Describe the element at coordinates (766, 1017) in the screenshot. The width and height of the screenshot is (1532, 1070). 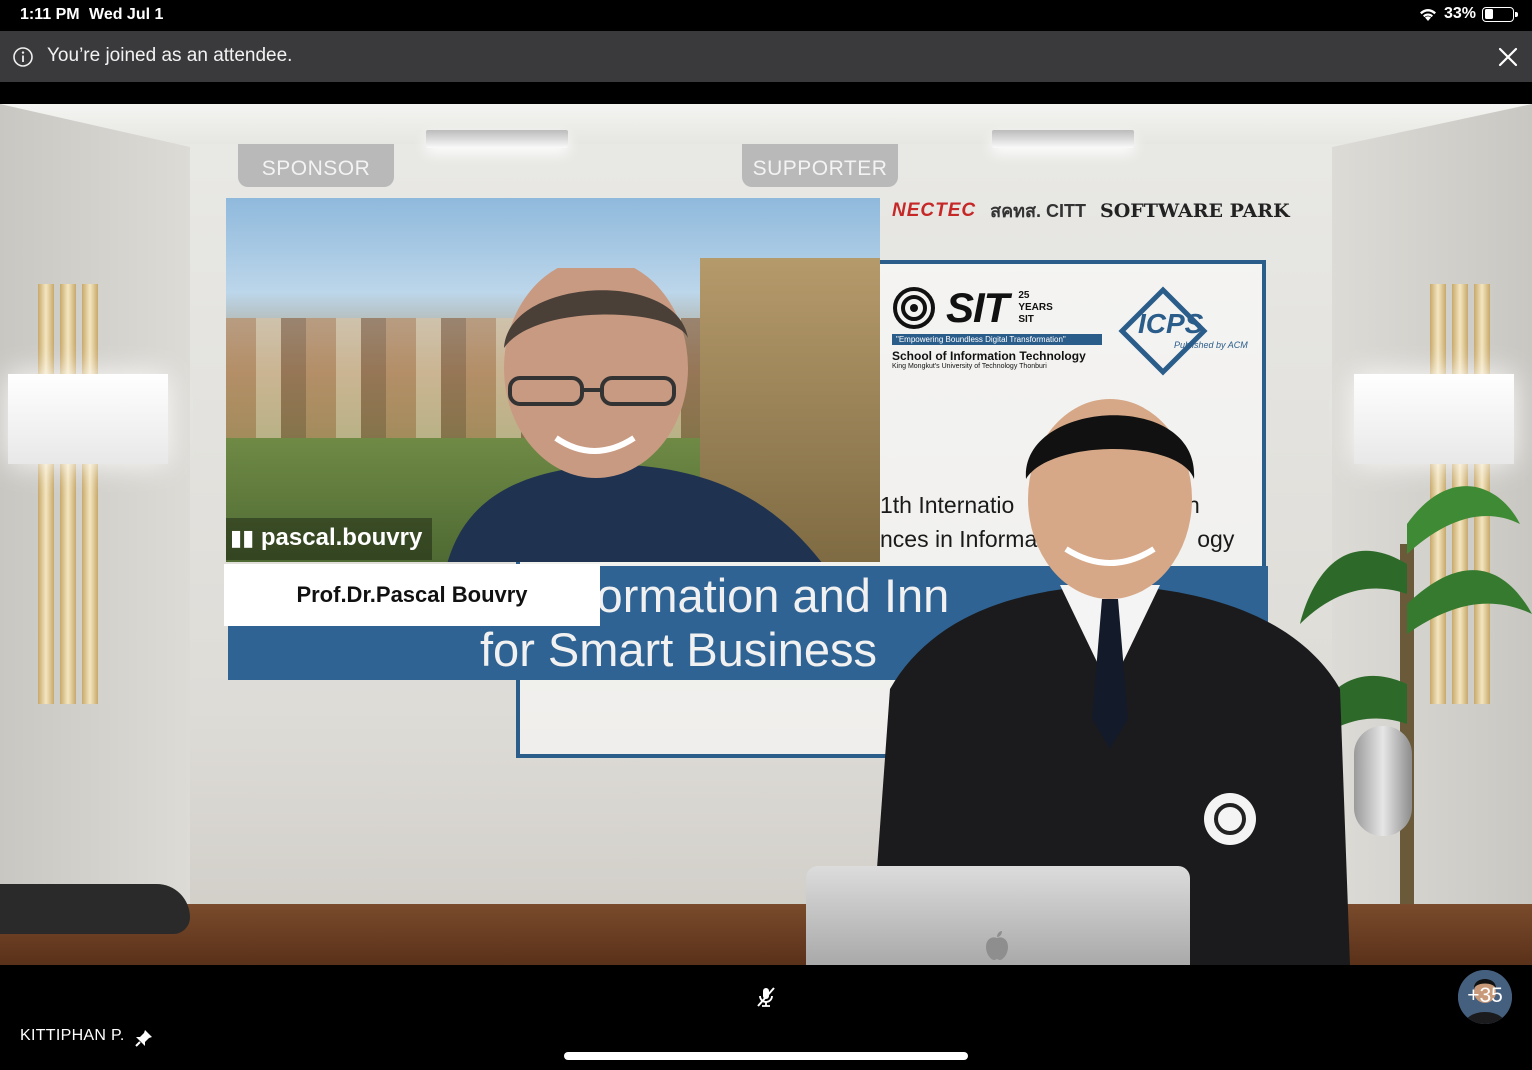
I see `meeting-controls-bar: +35 KITTIPHAN P.` at that location.